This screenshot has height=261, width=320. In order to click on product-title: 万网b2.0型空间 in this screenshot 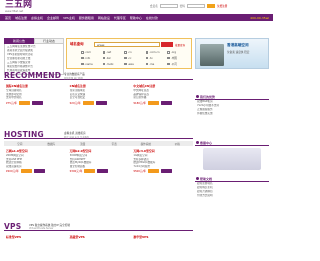, I will do `click(100, 151)`.